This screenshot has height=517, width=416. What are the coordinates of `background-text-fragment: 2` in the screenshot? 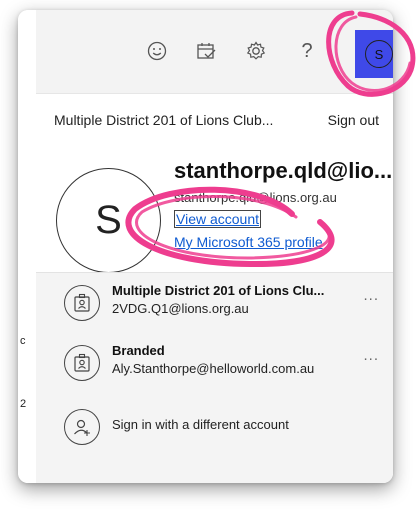 It's located at (23, 404).